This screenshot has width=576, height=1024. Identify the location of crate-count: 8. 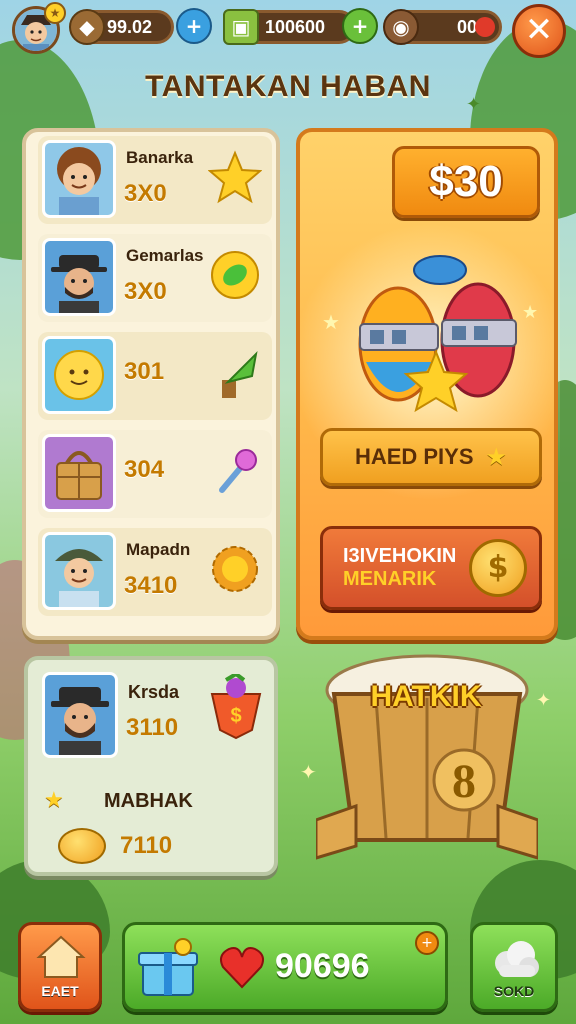
(464, 781).